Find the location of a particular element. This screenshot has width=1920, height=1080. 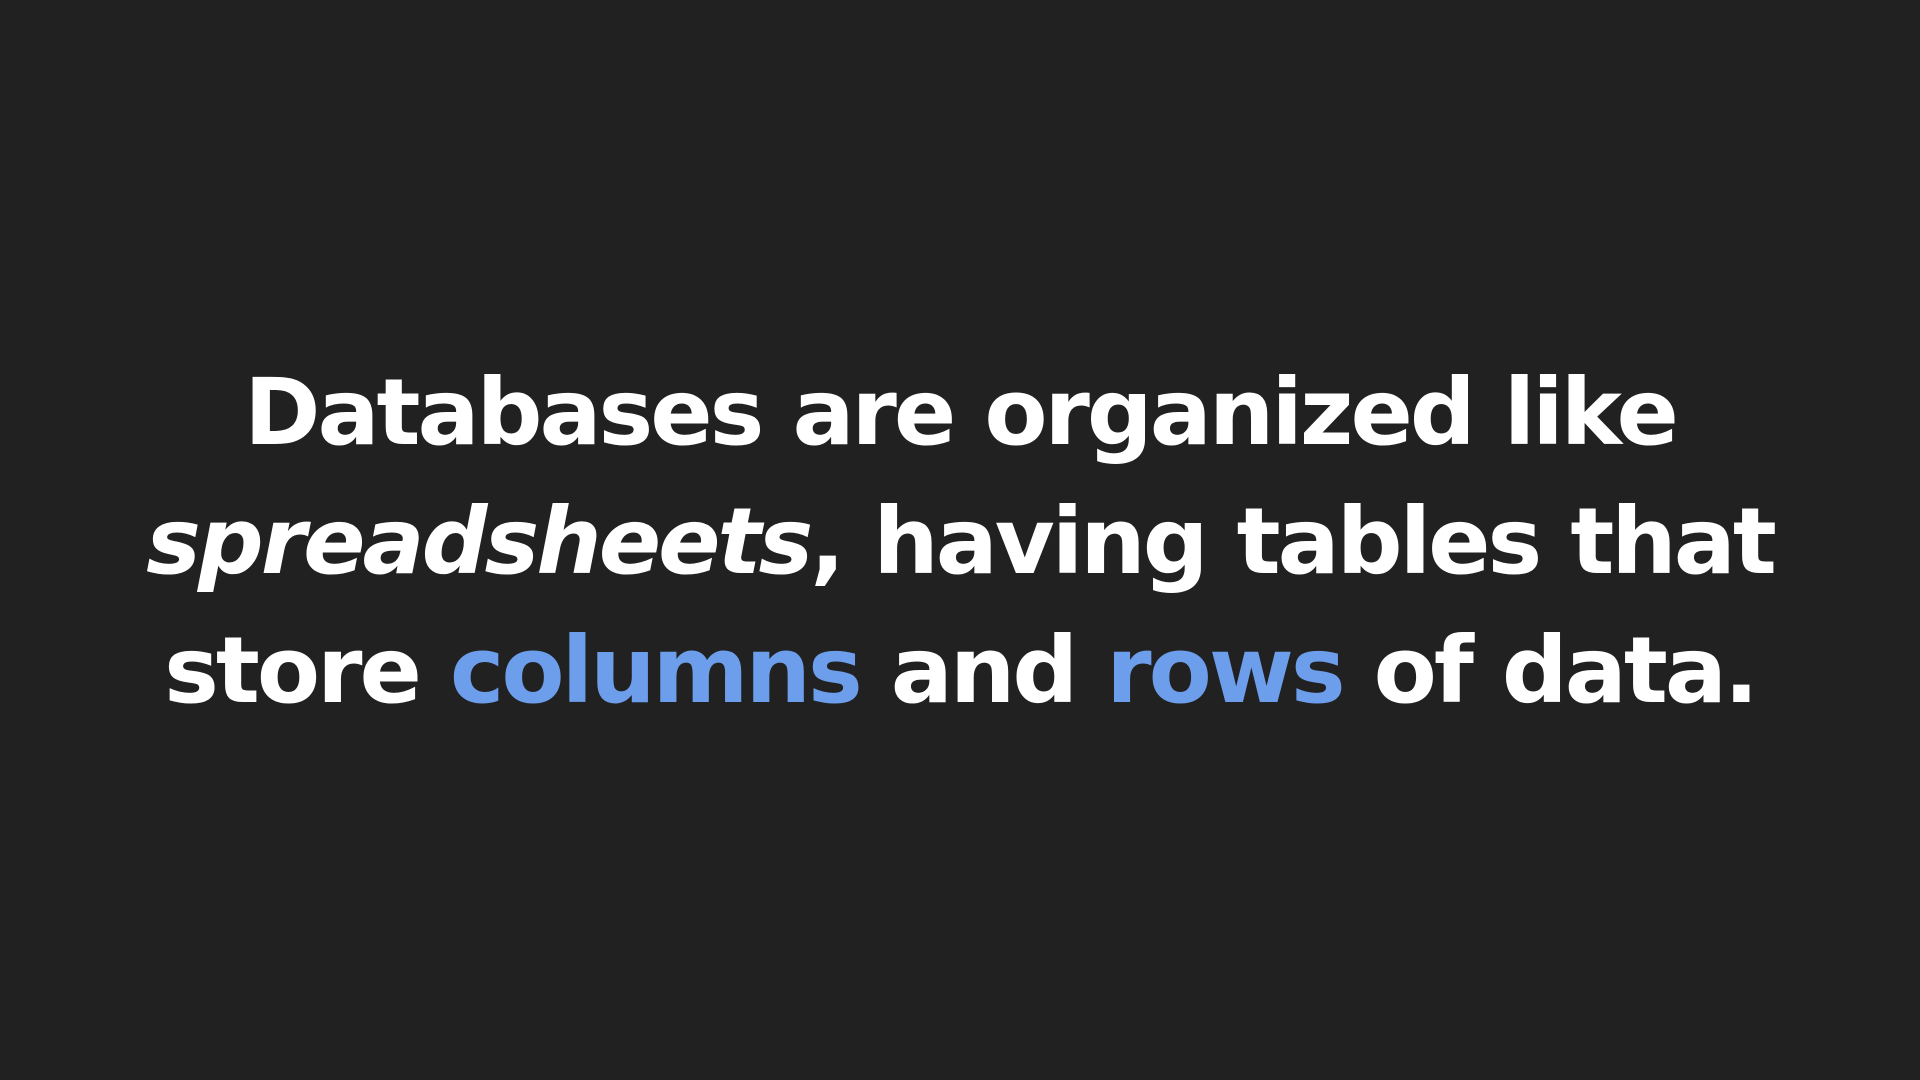

emphasis-spreadsheets: spreadsheets is located at coordinates (479, 541).